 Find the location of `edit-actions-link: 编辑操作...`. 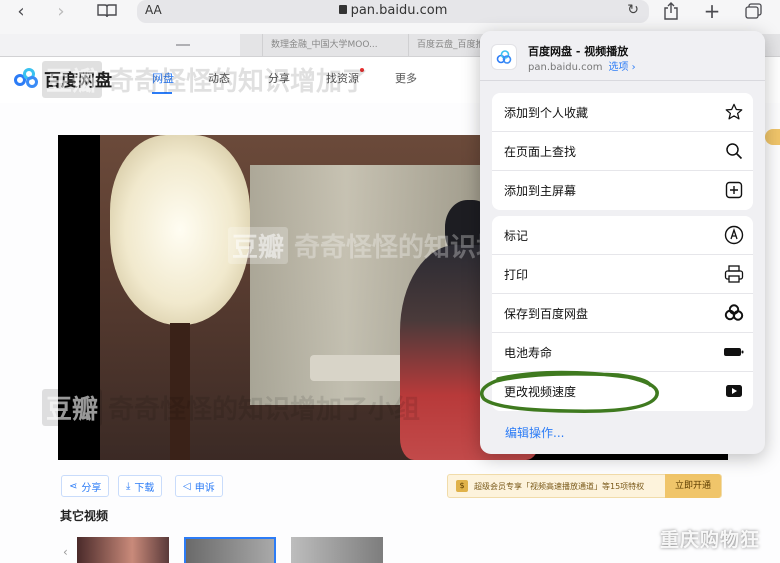

edit-actions-link: 编辑操作... is located at coordinates (534, 432).